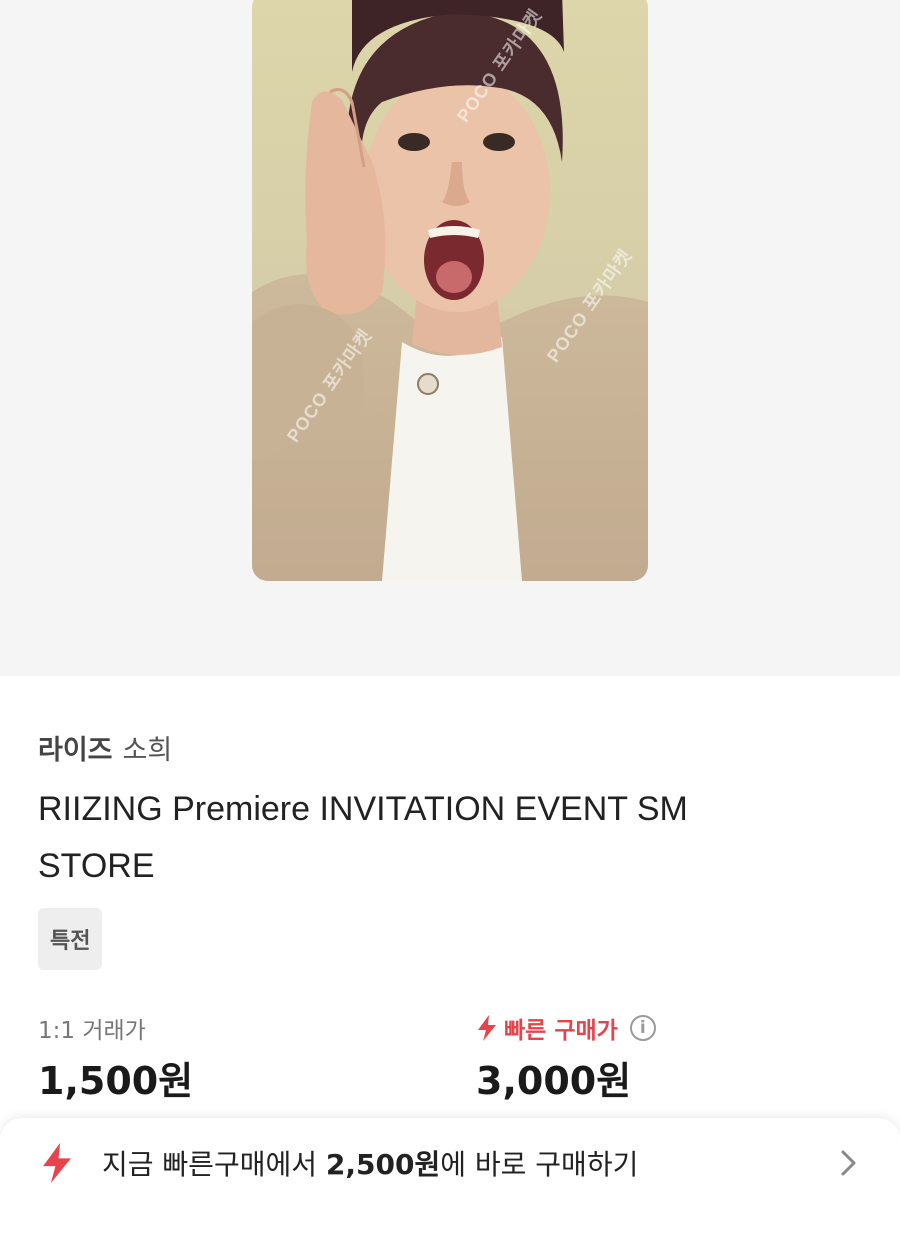 This screenshot has height=1238, width=900. I want to click on artist-line: 라이즈 소희, so click(453, 747).